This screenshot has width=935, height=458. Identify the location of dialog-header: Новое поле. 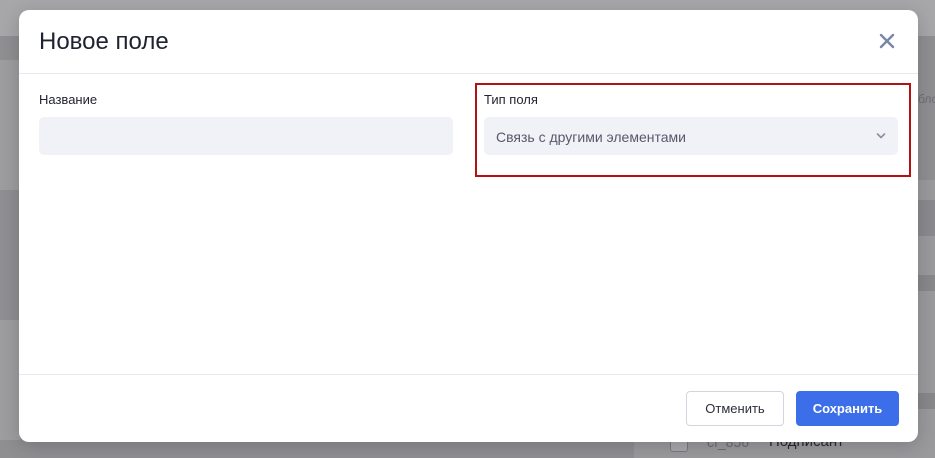
(468, 42).